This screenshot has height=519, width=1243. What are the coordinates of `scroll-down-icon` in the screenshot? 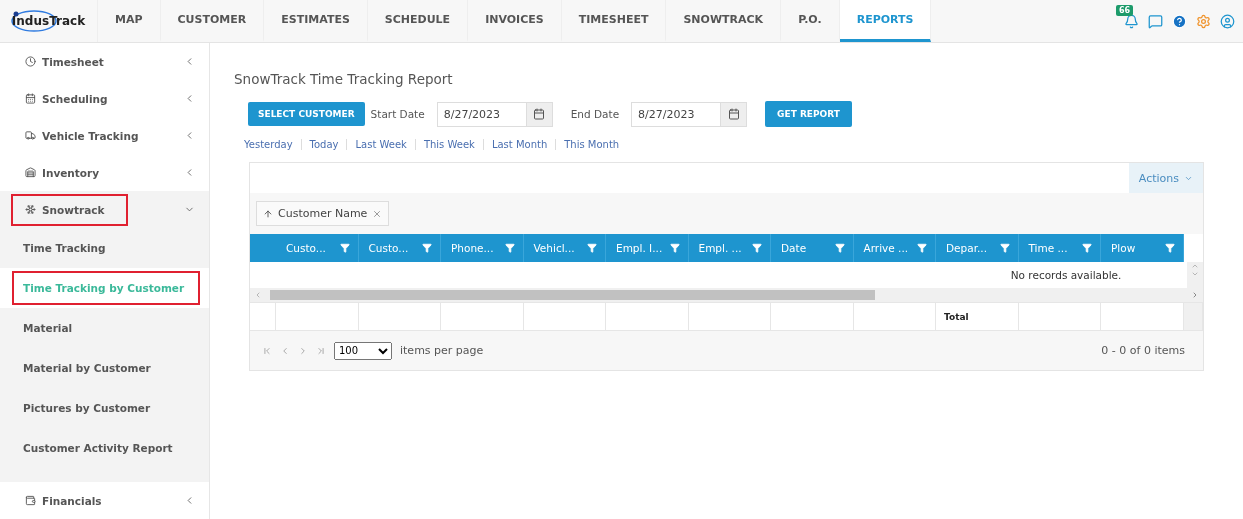 It's located at (1195, 274).